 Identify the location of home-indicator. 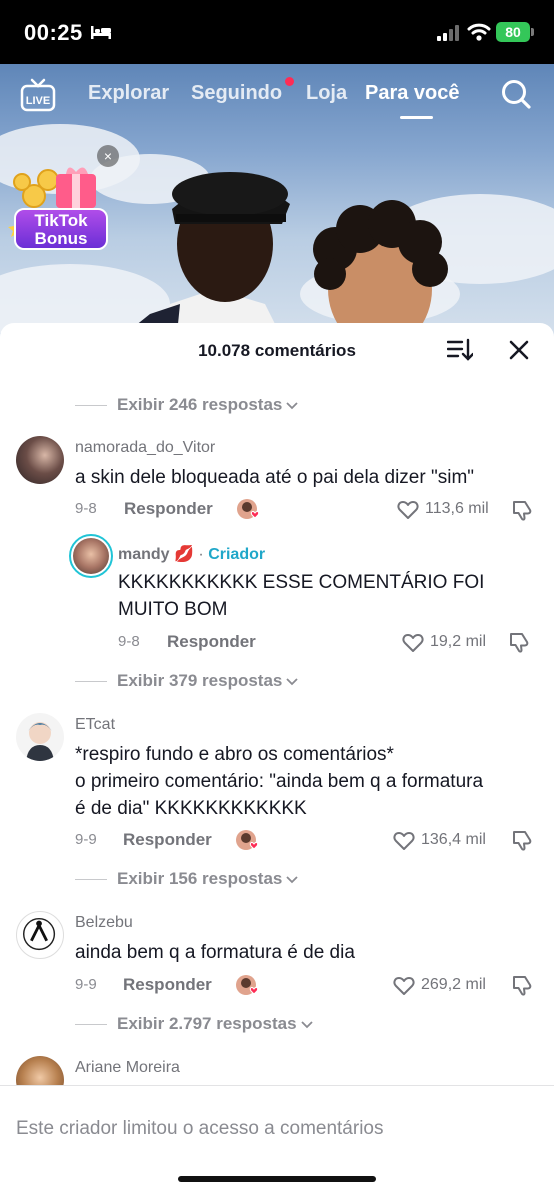
(277, 1179).